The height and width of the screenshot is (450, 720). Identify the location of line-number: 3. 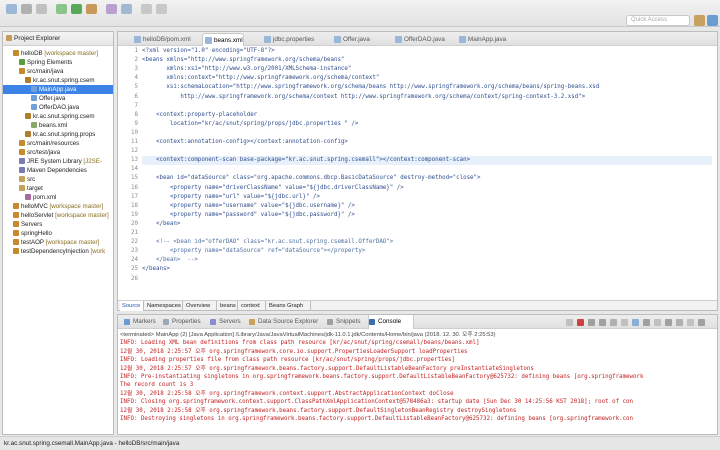
(136, 69).